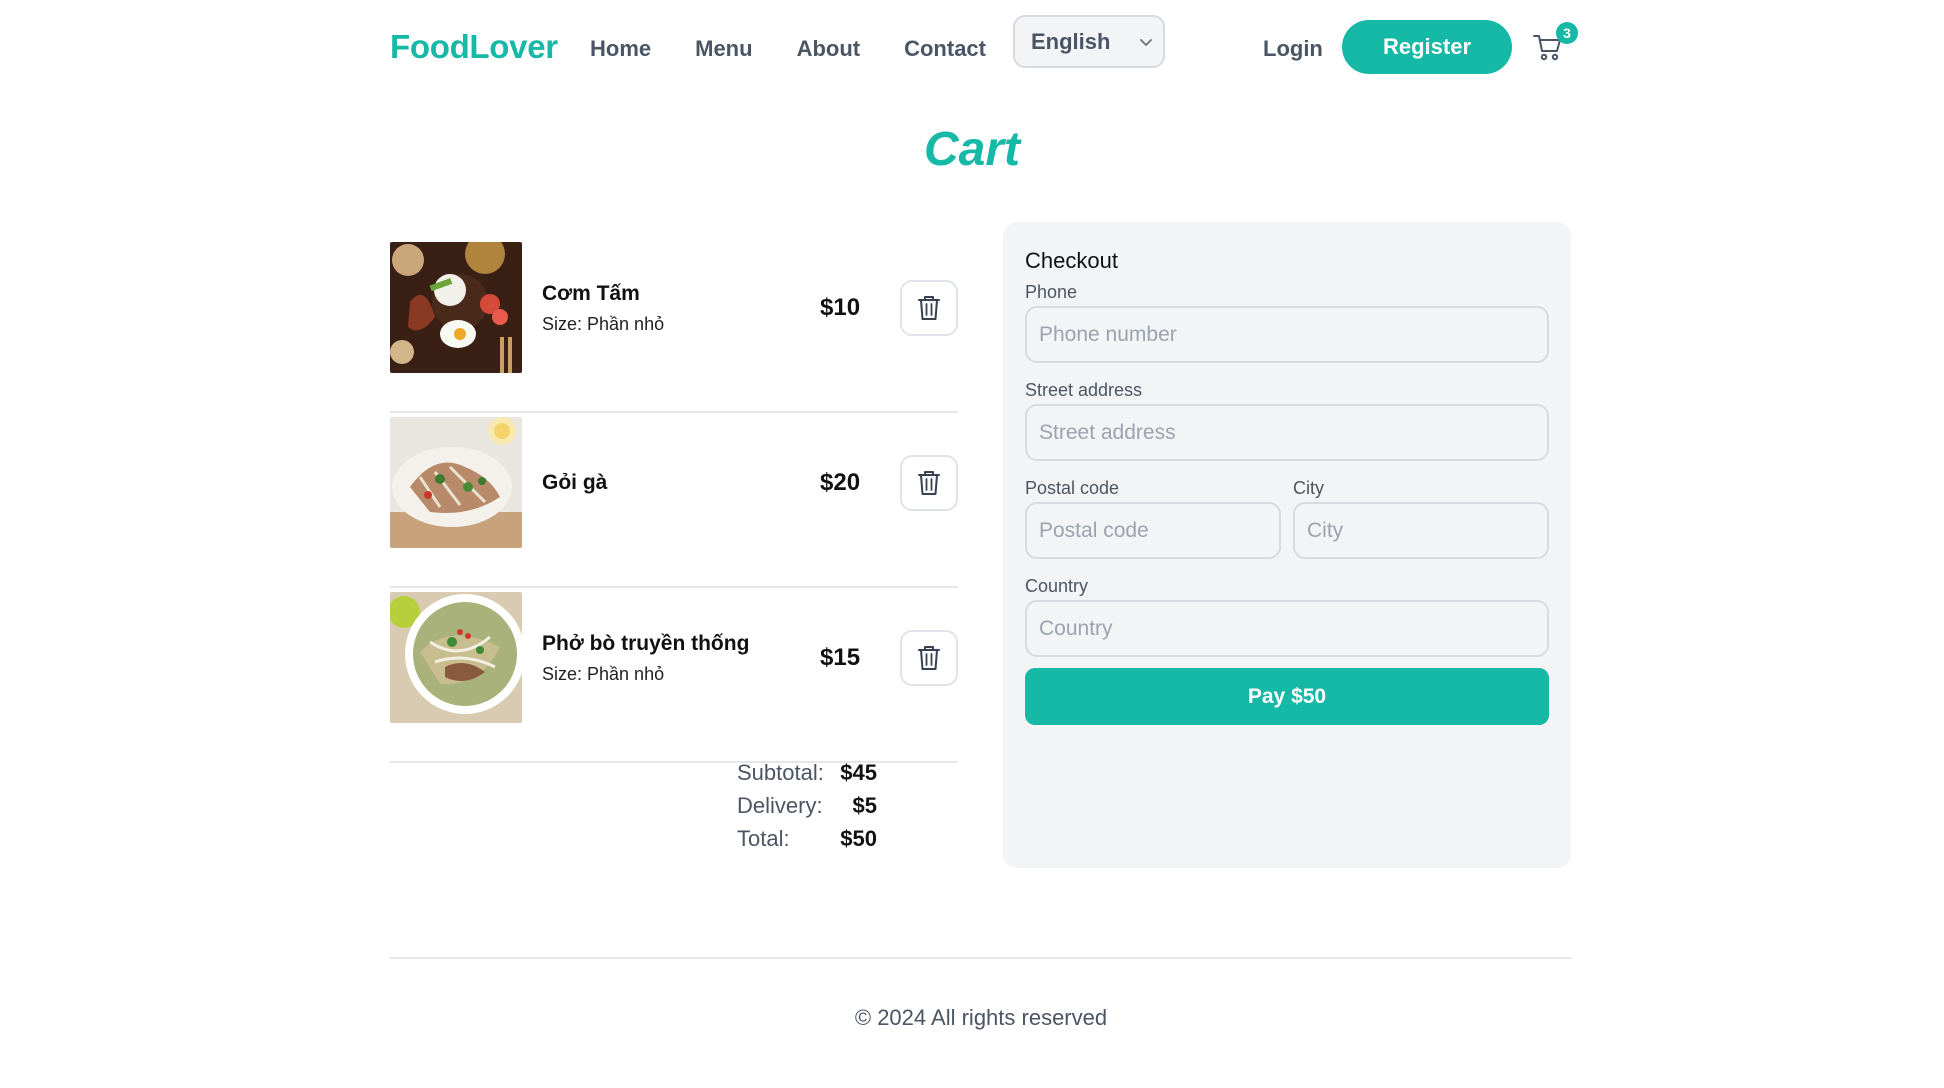 Image resolution: width=1944 pixels, height=1088 pixels. I want to click on footer-divider, so click(981, 958).